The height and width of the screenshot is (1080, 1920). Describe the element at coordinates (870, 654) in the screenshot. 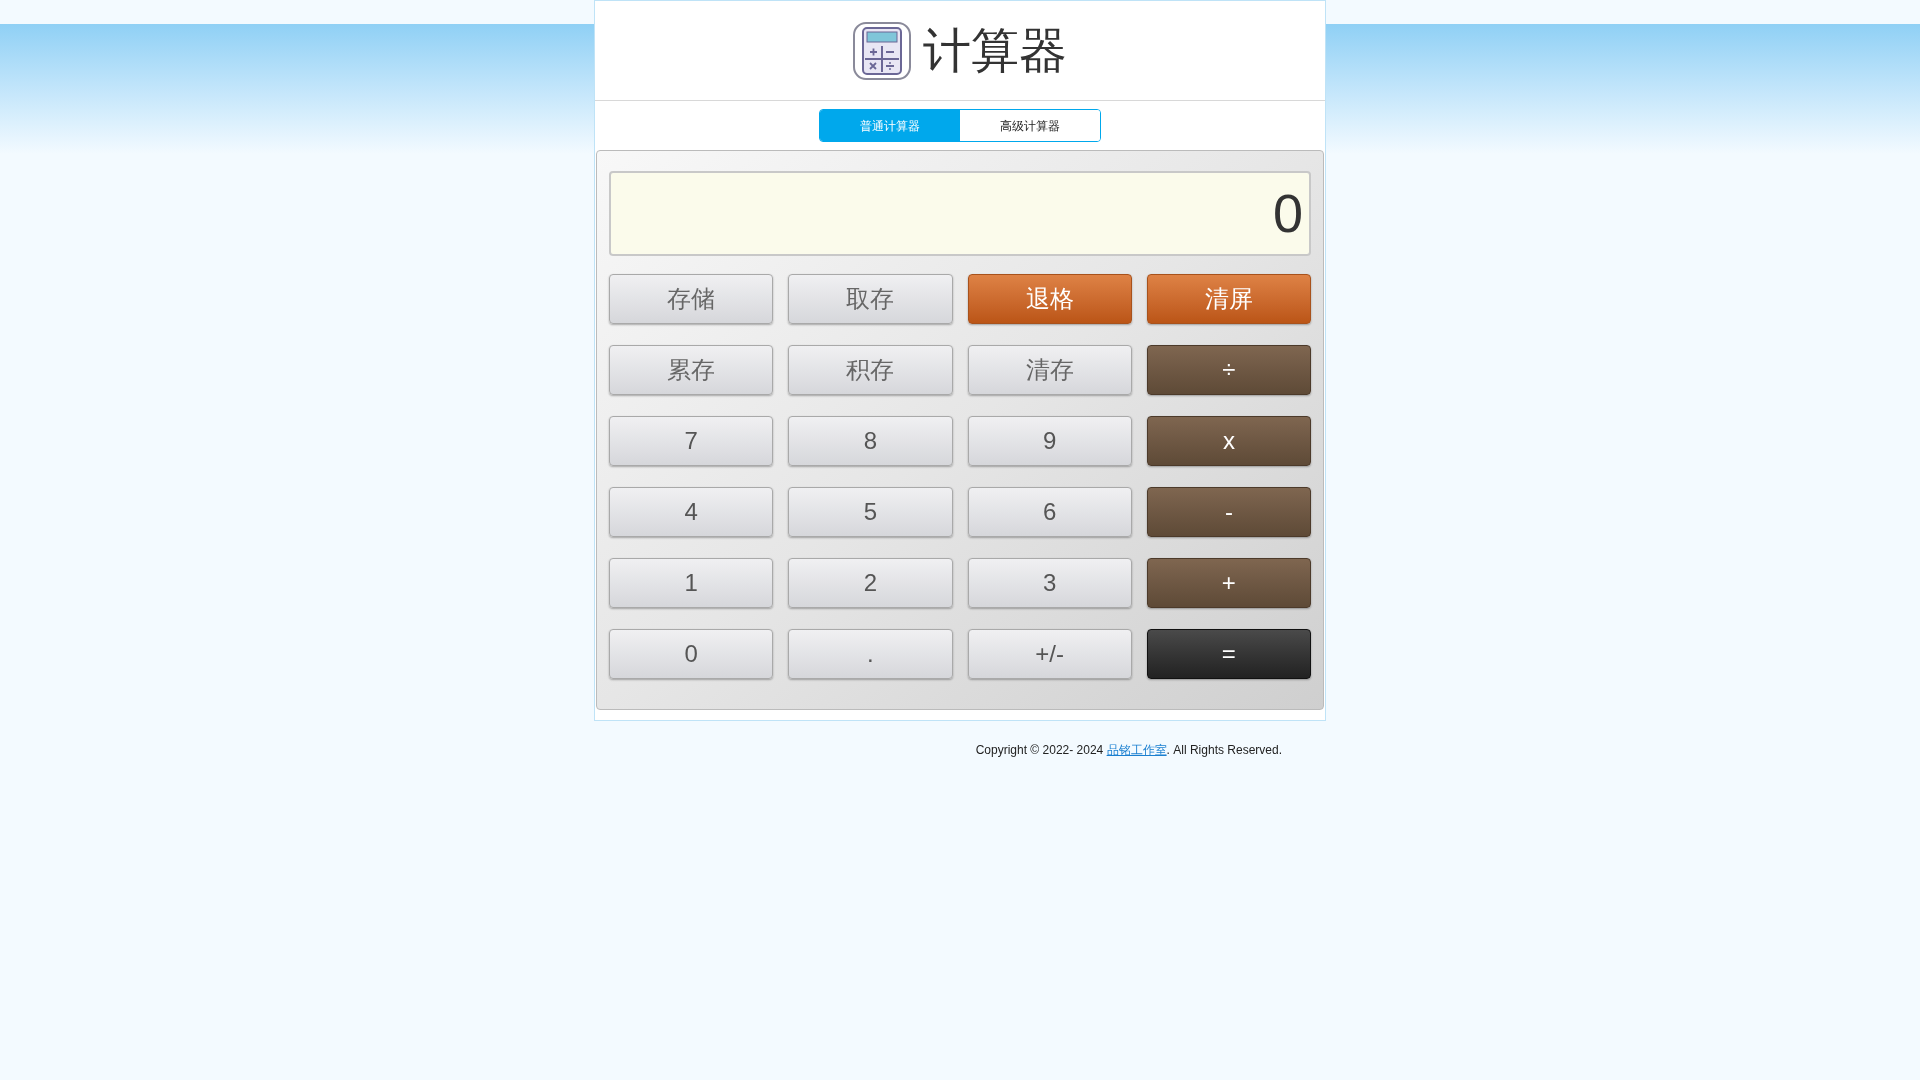

I see `calculator-key: .` at that location.